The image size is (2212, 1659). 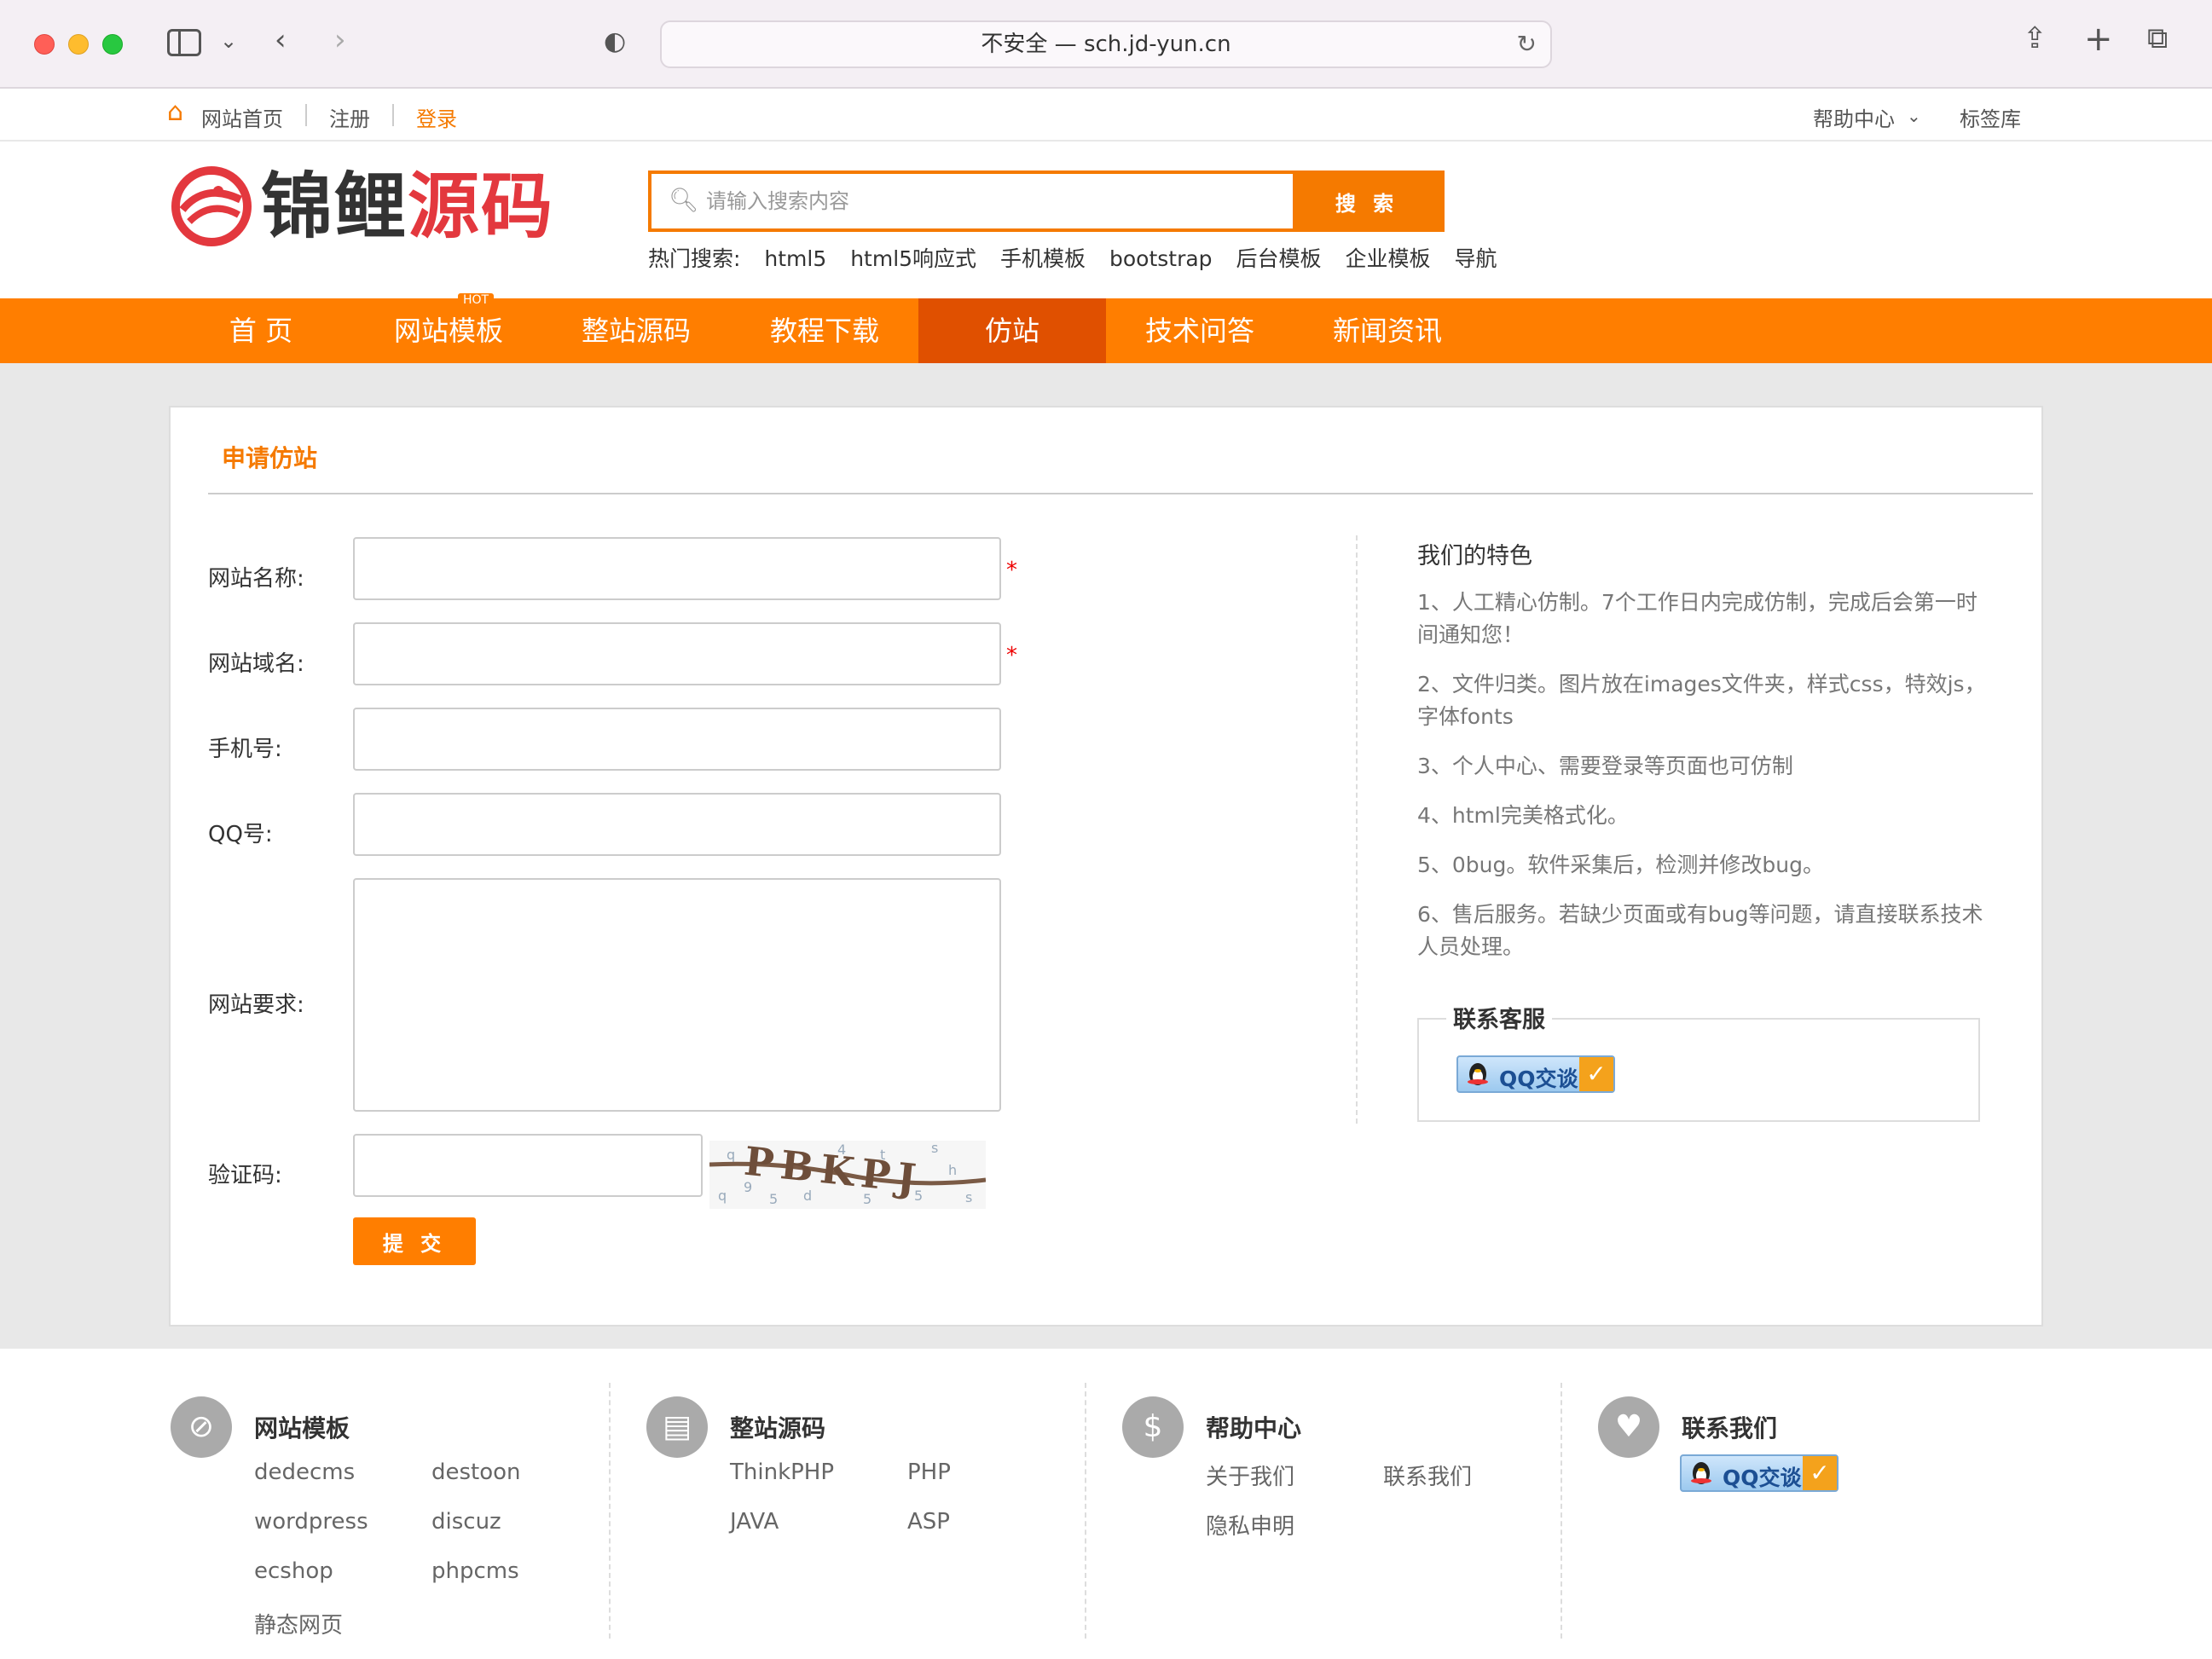 I want to click on logo-text: 锦鲤源码, so click(x=407, y=207).